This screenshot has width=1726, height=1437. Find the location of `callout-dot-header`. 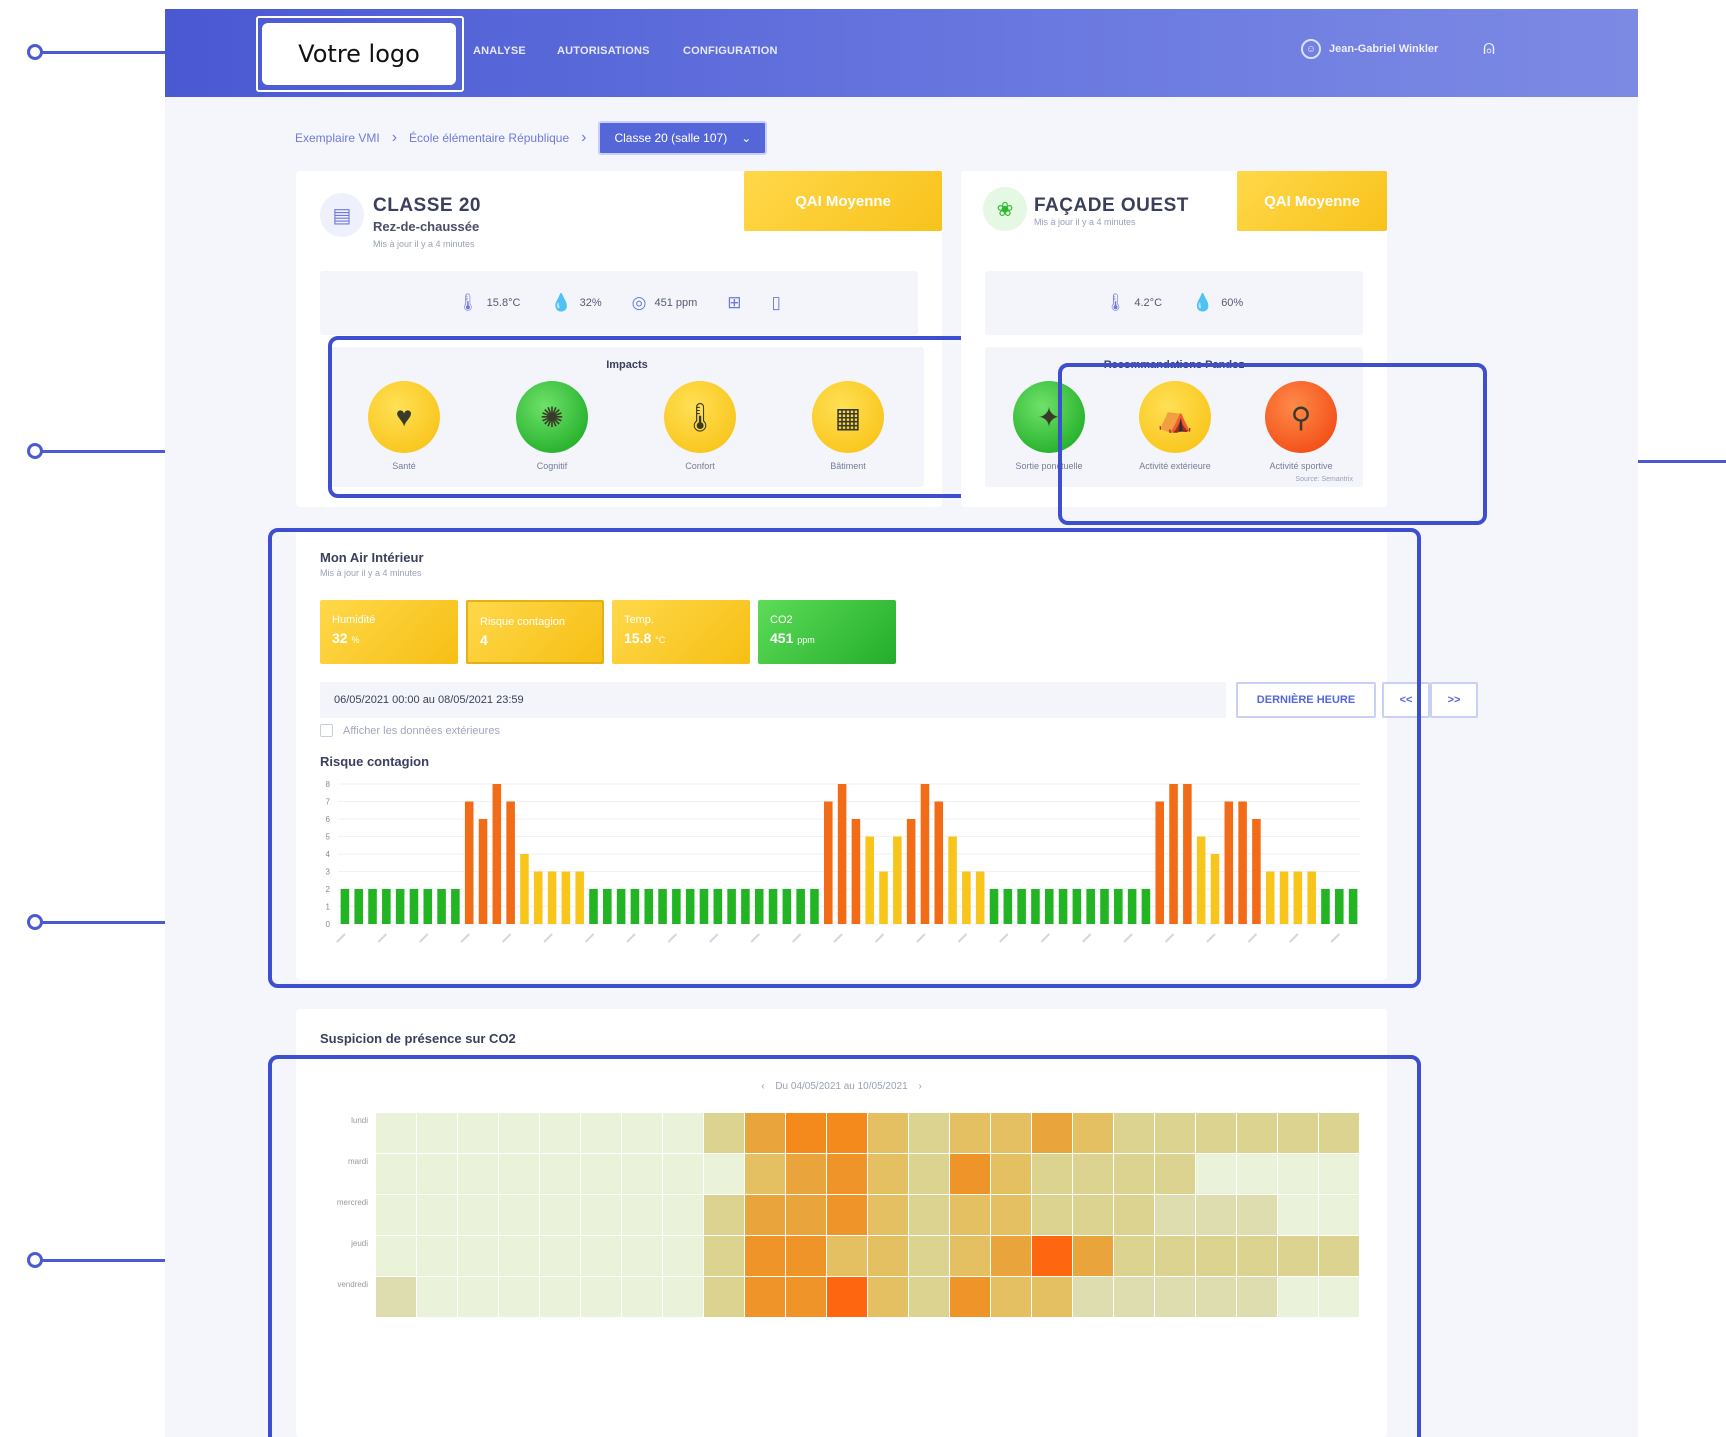

callout-dot-header is located at coordinates (35, 52).